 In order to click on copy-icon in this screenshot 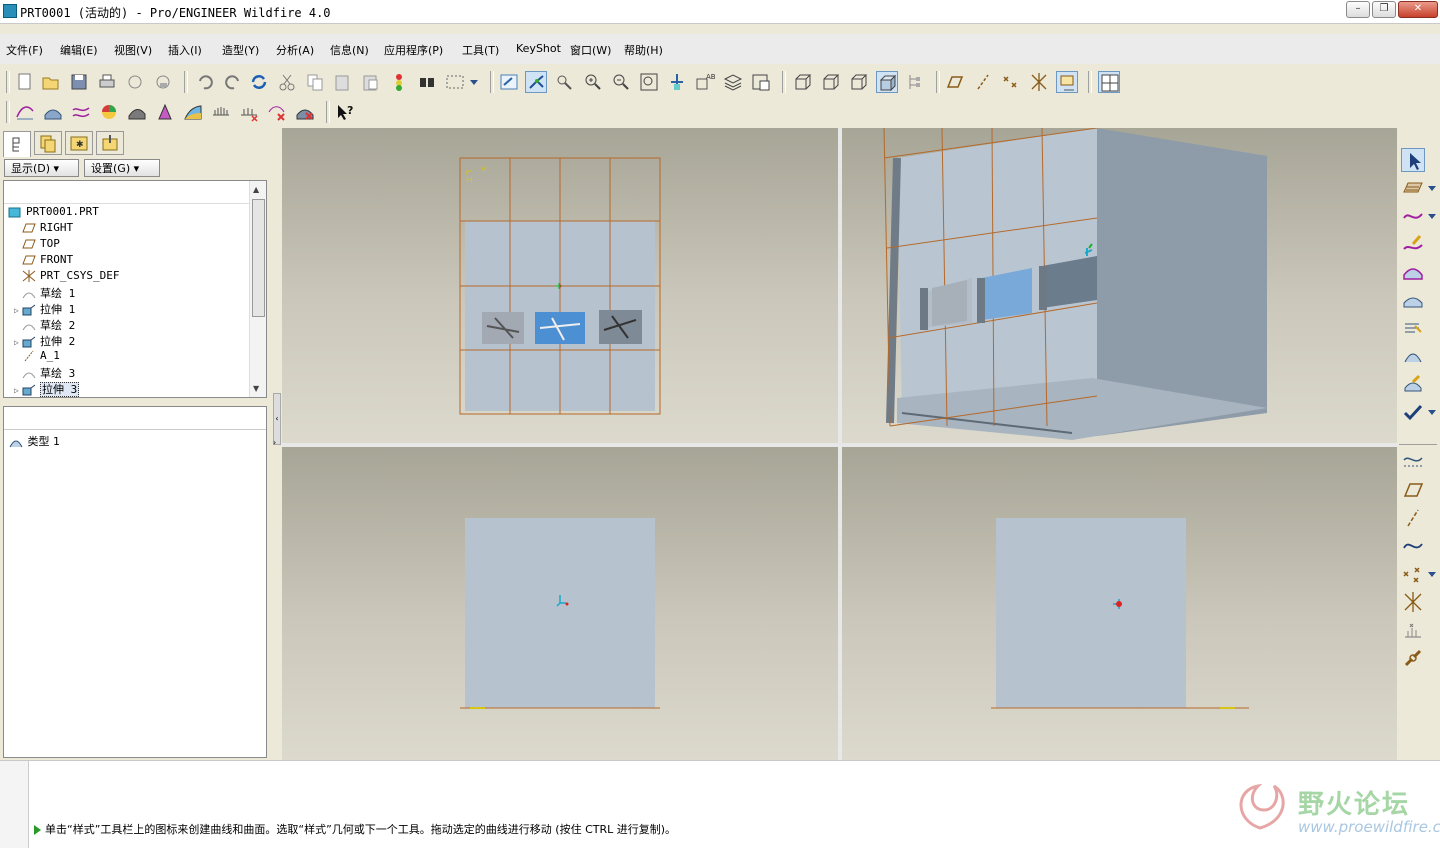, I will do `click(315, 82)`.